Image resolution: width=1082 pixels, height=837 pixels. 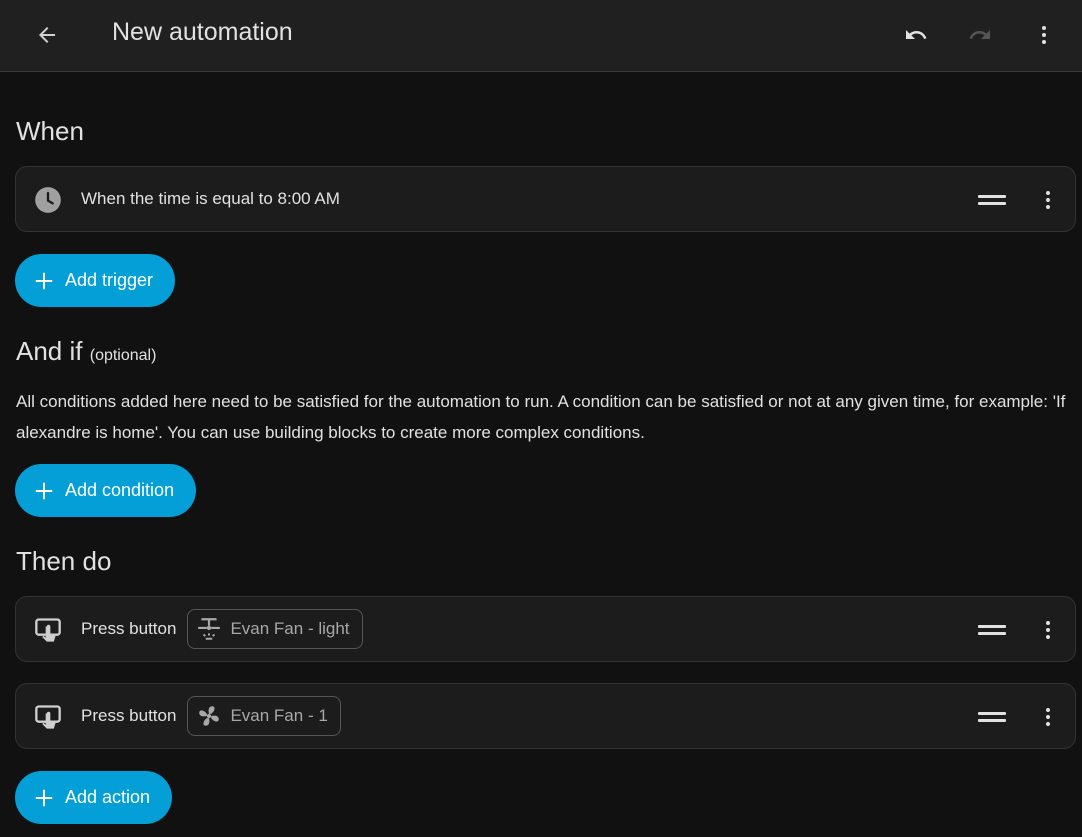 I want to click on and-if-title: And if, so click(x=49, y=351).